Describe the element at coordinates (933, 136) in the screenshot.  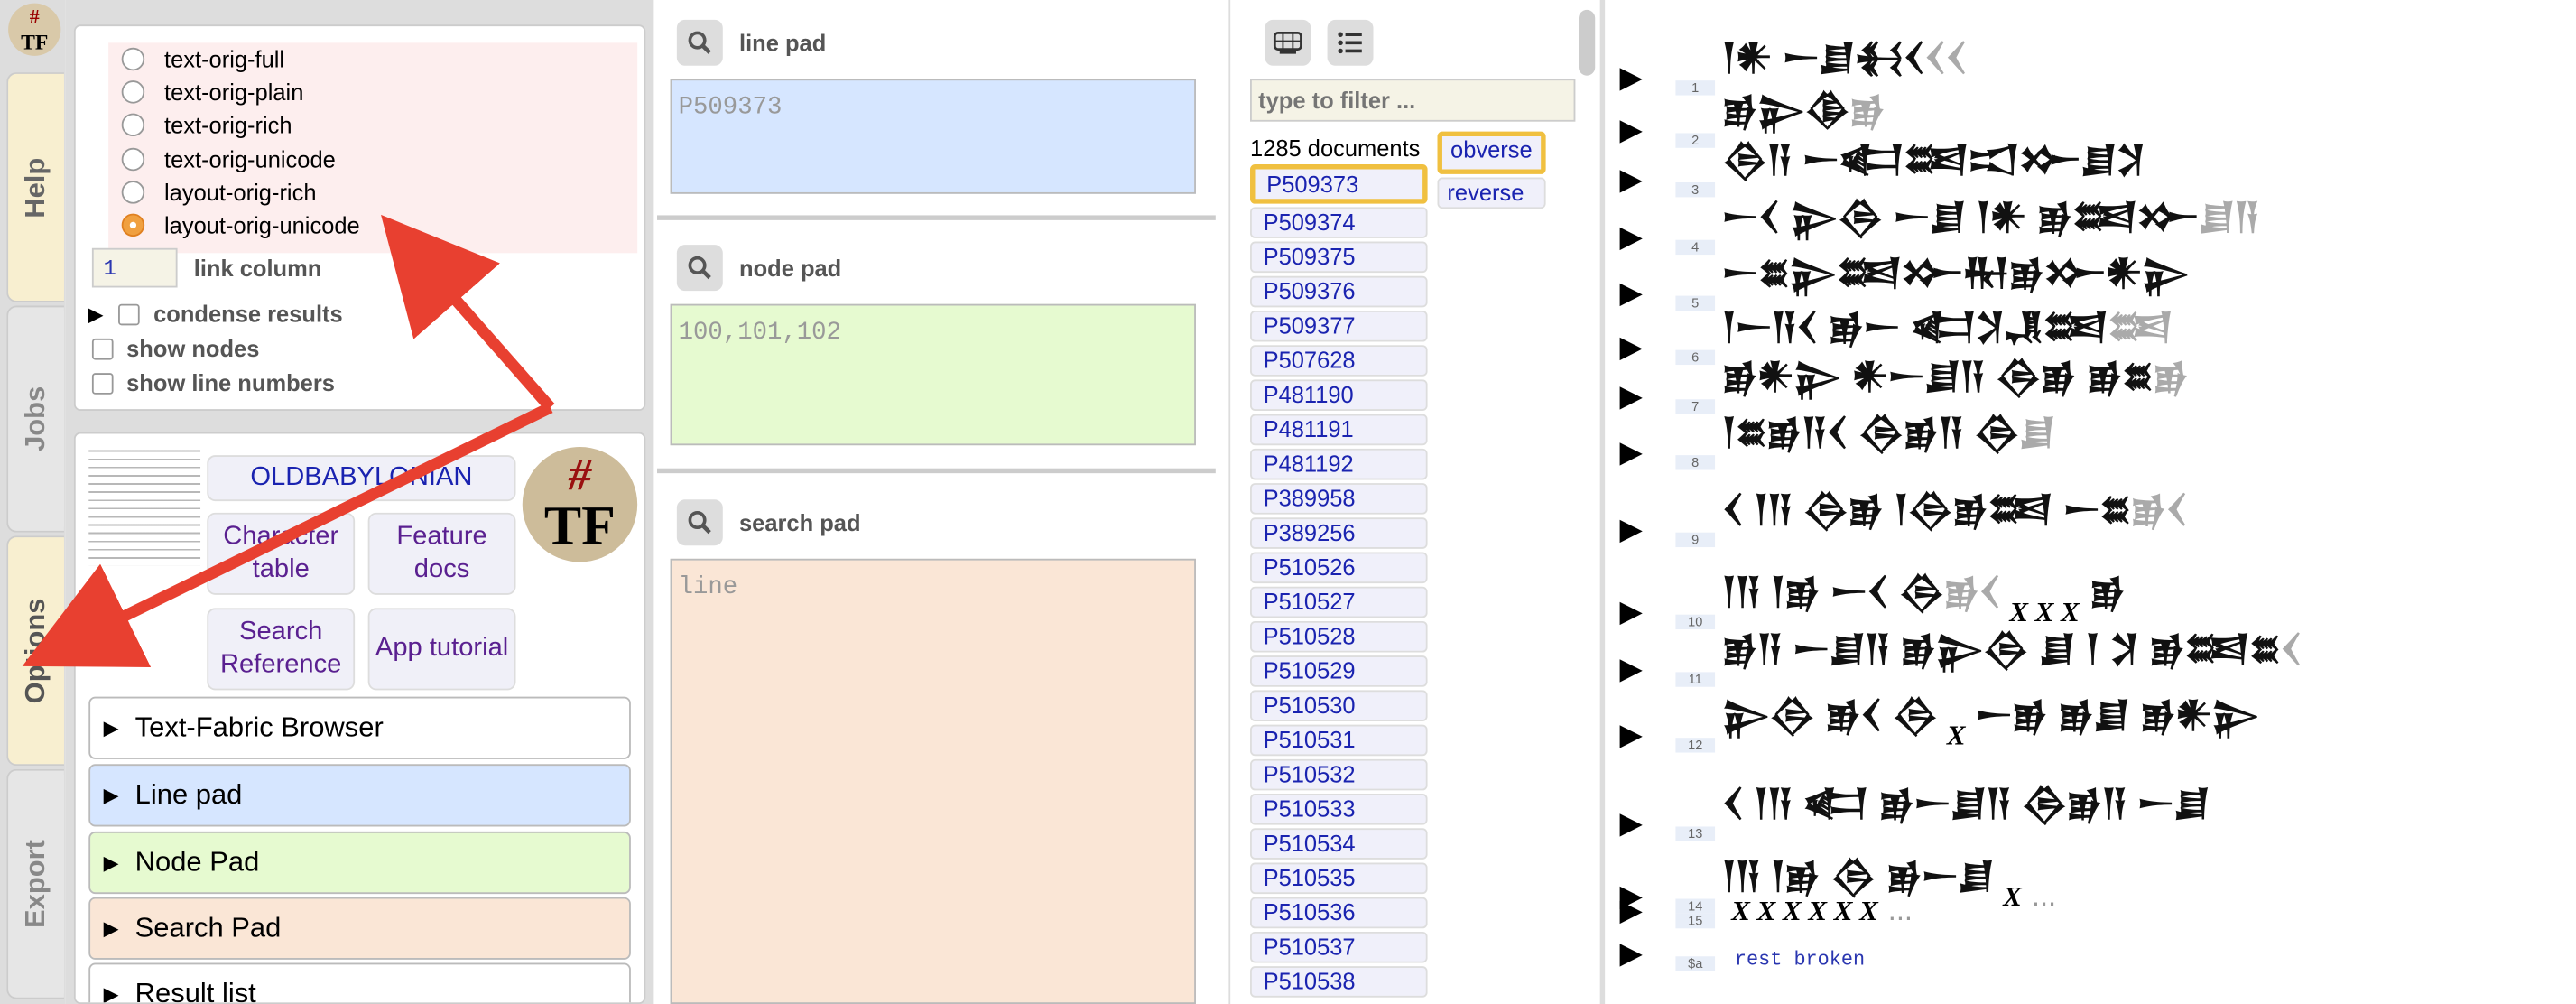
I see `line-pad-input: P509373` at that location.